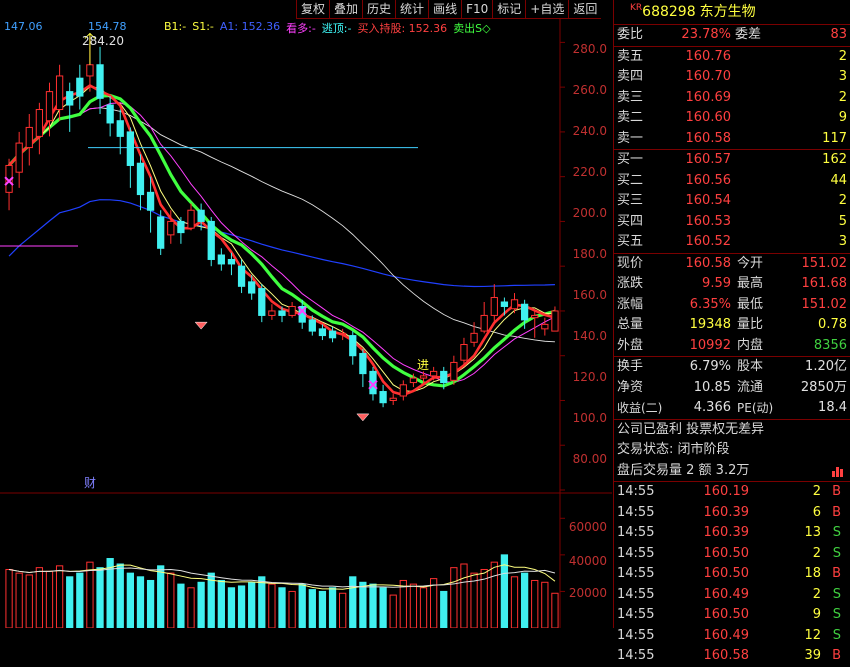 The width and height of the screenshot is (850, 667). Describe the element at coordinates (312, 9) in the screenshot. I see `toolbar-fuquan-button: 复权` at that location.